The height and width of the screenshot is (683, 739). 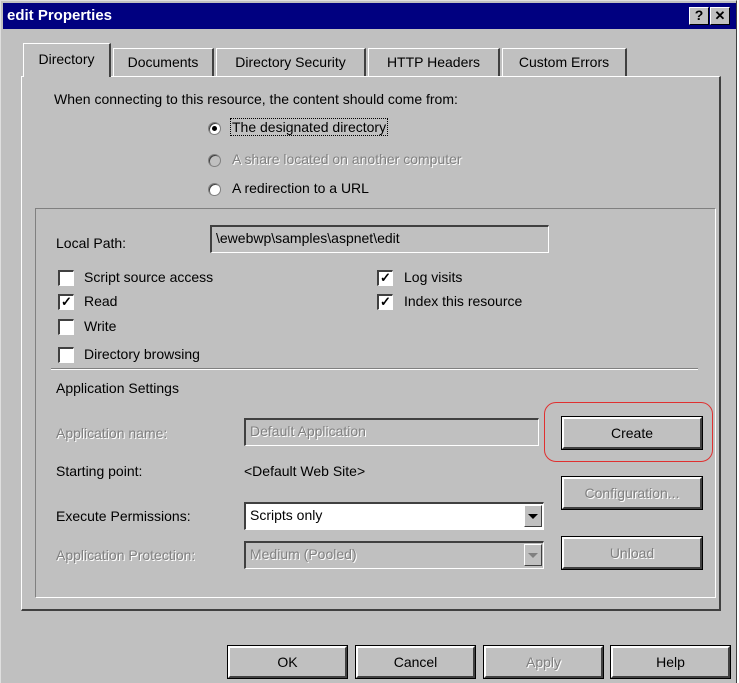 I want to click on label-read: Read, so click(x=100, y=301).